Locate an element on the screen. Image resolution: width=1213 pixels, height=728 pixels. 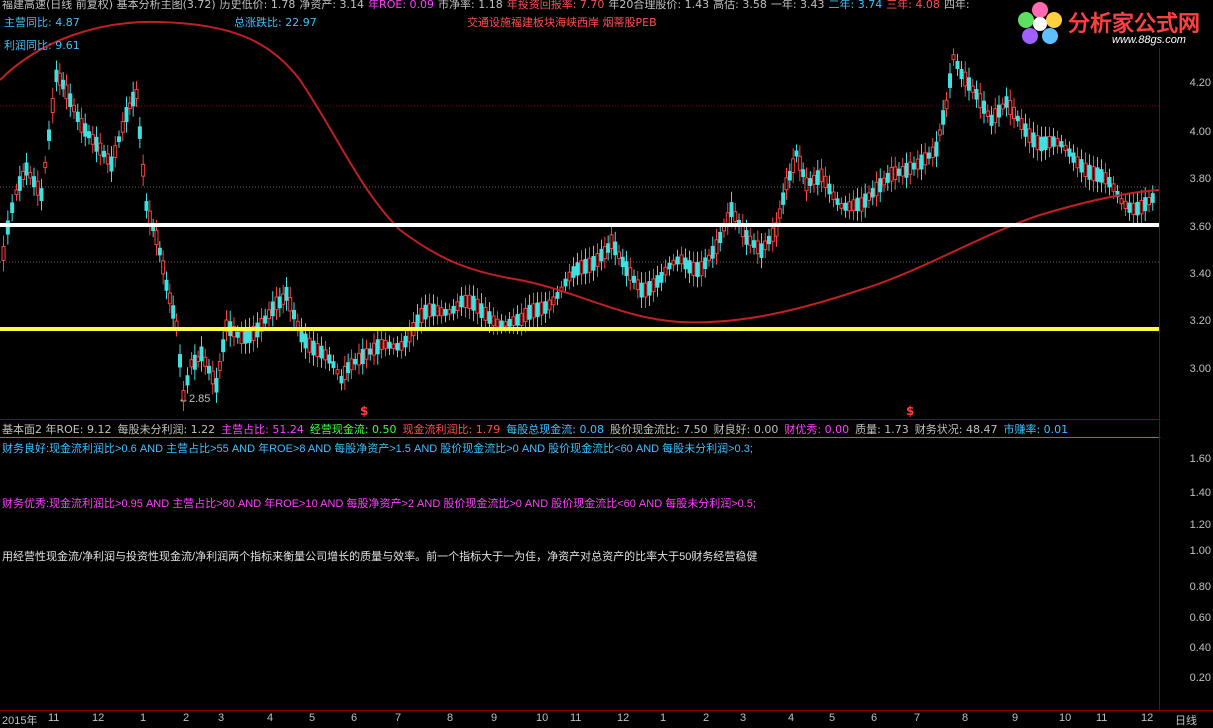
date-tick: 1 is located at coordinates (663, 718).